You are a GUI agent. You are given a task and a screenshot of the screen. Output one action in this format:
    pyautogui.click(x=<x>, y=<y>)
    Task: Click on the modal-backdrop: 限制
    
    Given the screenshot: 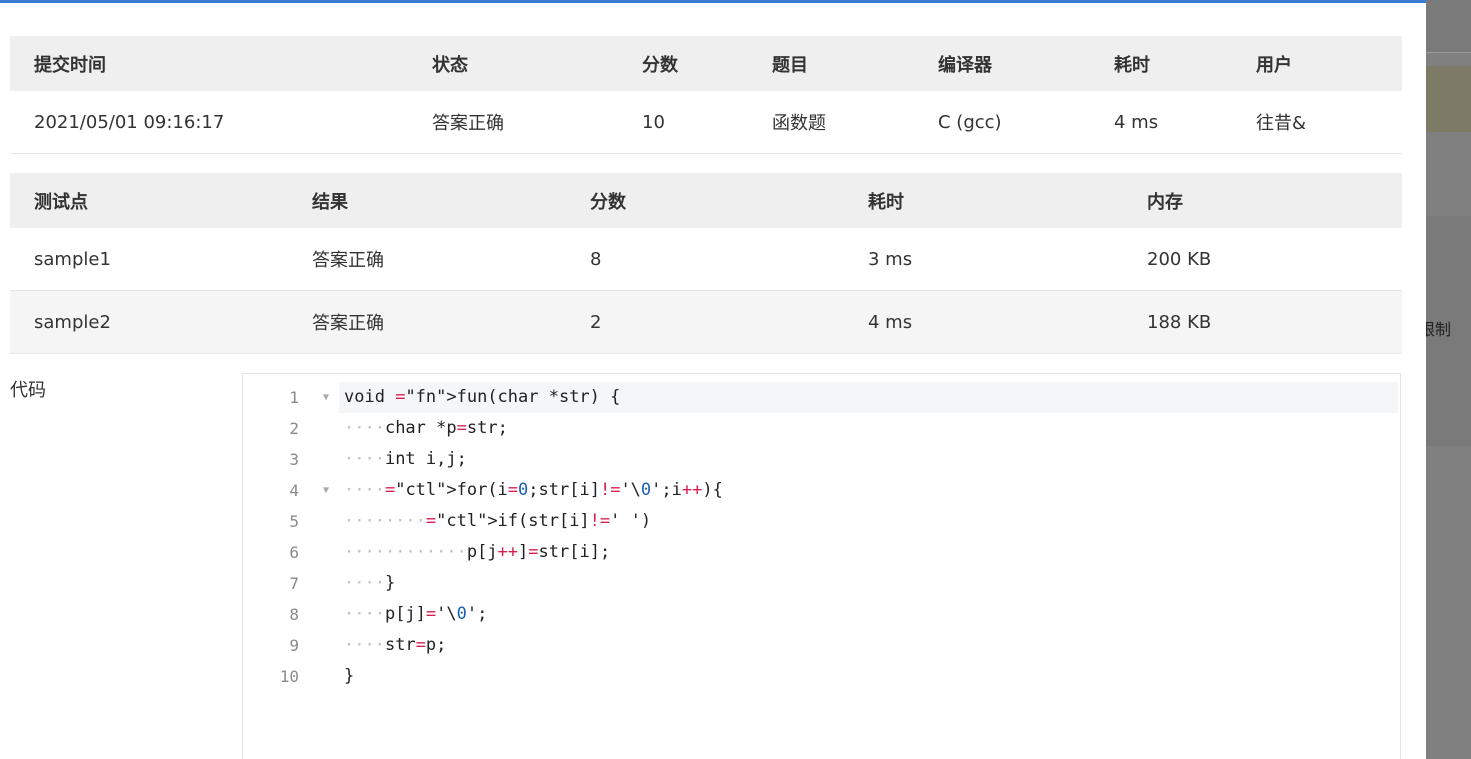 What is the action you would take?
    pyautogui.click(x=1445, y=379)
    